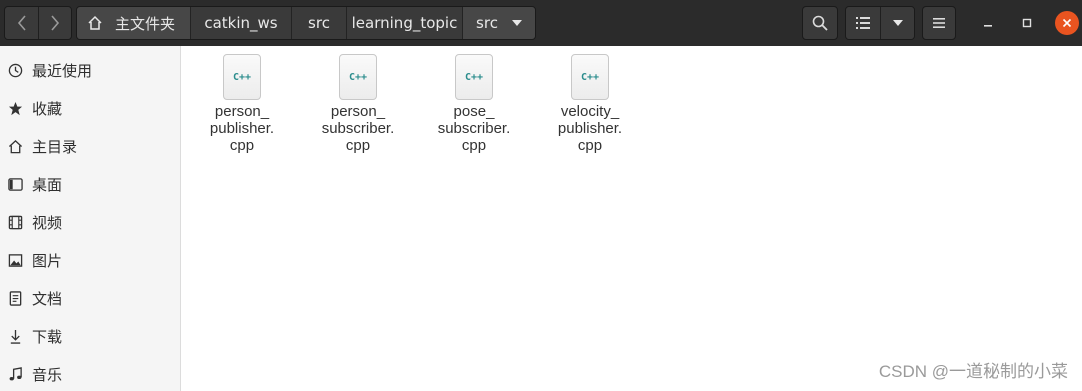  What do you see at coordinates (15, 70) in the screenshot?
I see `clock-icon` at bounding box center [15, 70].